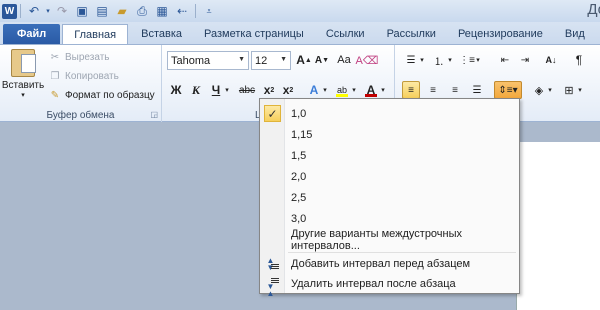 The height and width of the screenshot is (310, 600). I want to click on font-name-select: Tahoma ▼, so click(208, 60).